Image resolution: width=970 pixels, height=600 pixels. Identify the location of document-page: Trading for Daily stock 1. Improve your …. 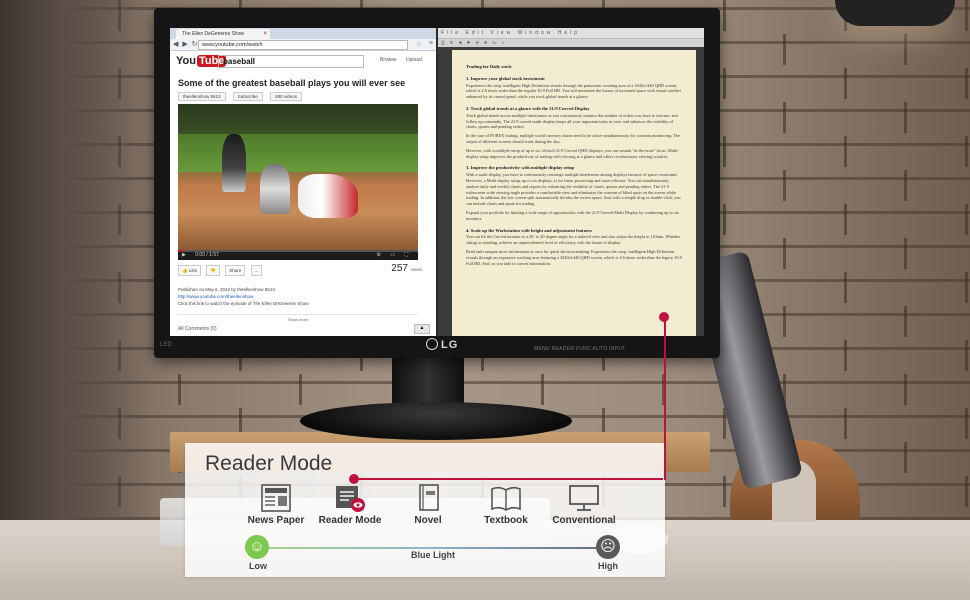
(574, 193).